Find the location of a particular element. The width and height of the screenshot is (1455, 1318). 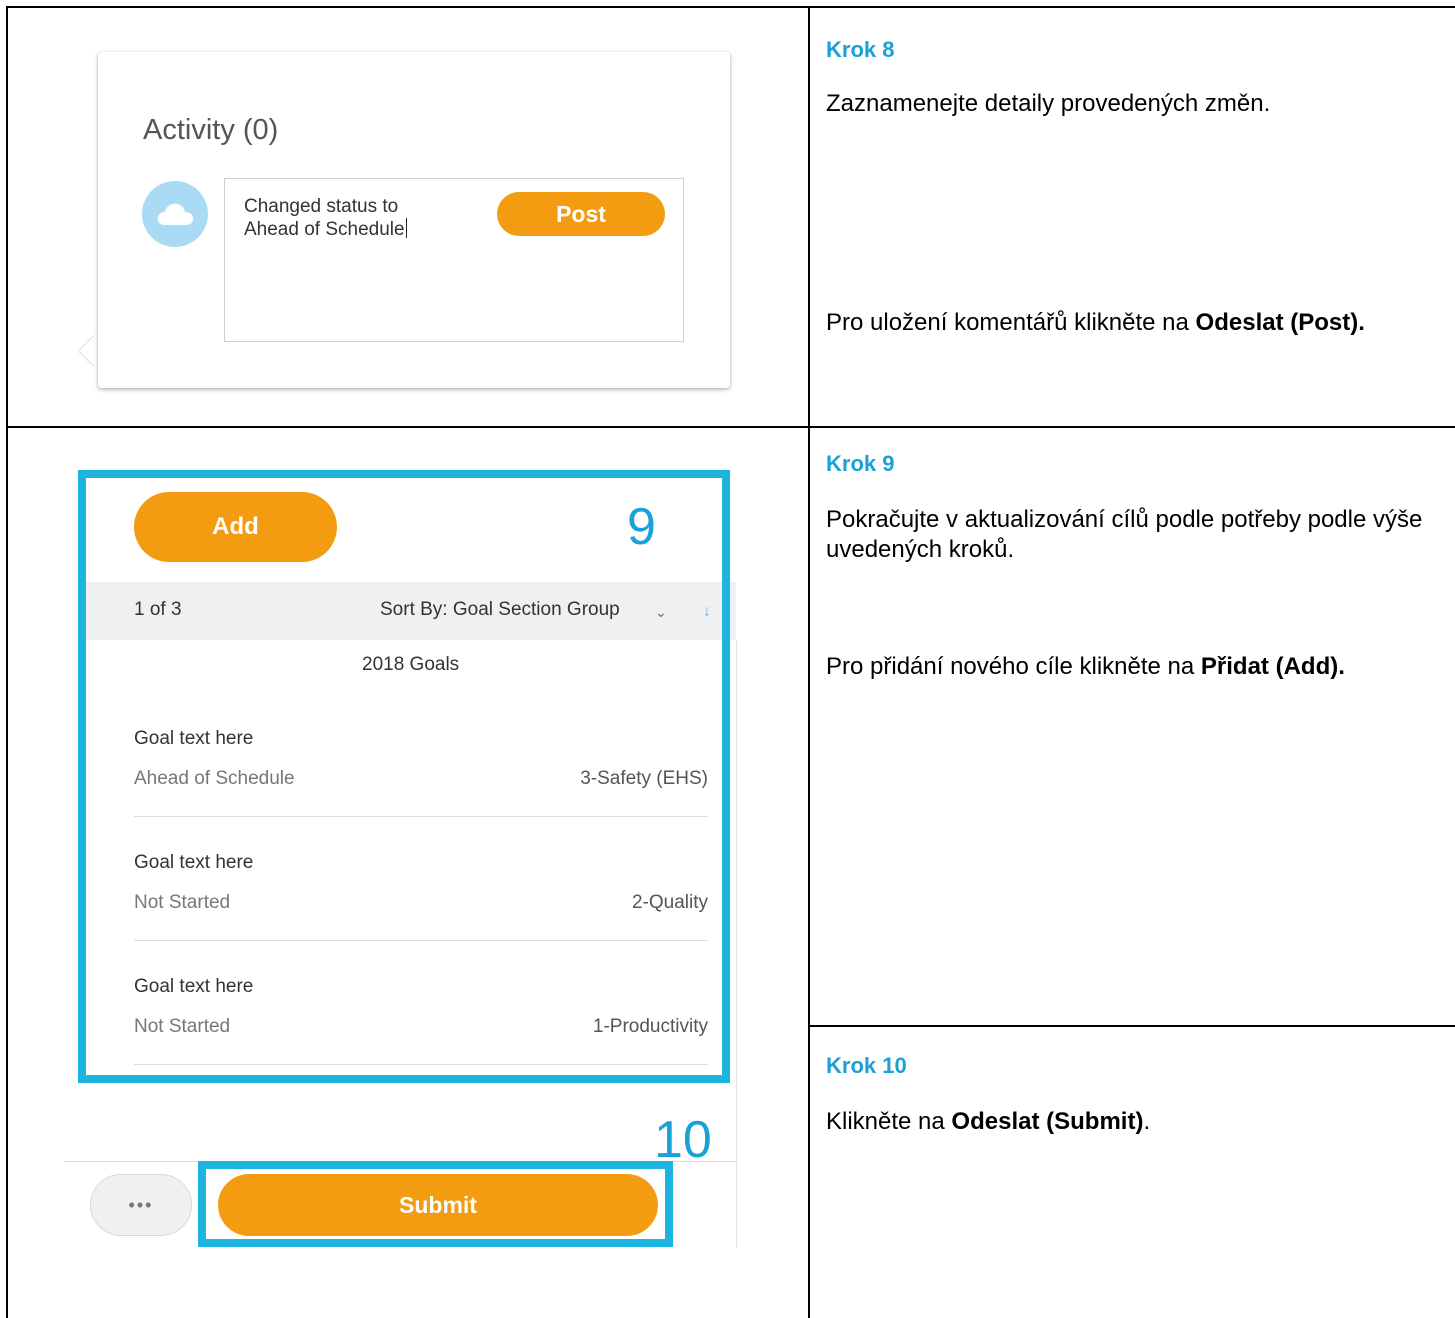

step-9-instruction-bold: Přidat (Add). is located at coordinates (1272, 666).